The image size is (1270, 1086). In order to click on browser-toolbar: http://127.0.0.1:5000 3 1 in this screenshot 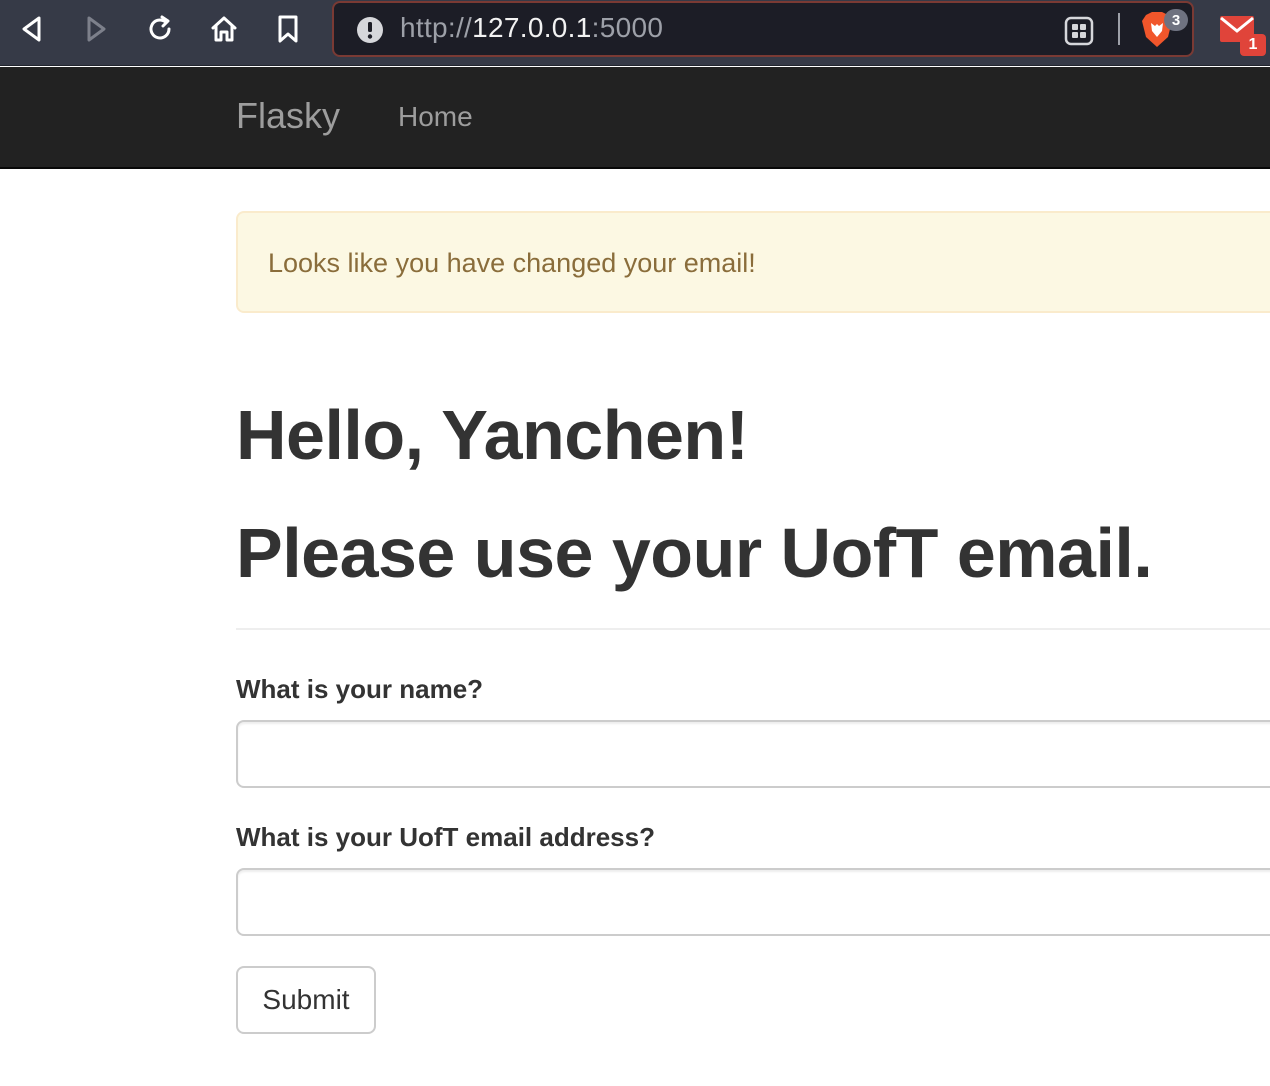, I will do `click(635, 33)`.